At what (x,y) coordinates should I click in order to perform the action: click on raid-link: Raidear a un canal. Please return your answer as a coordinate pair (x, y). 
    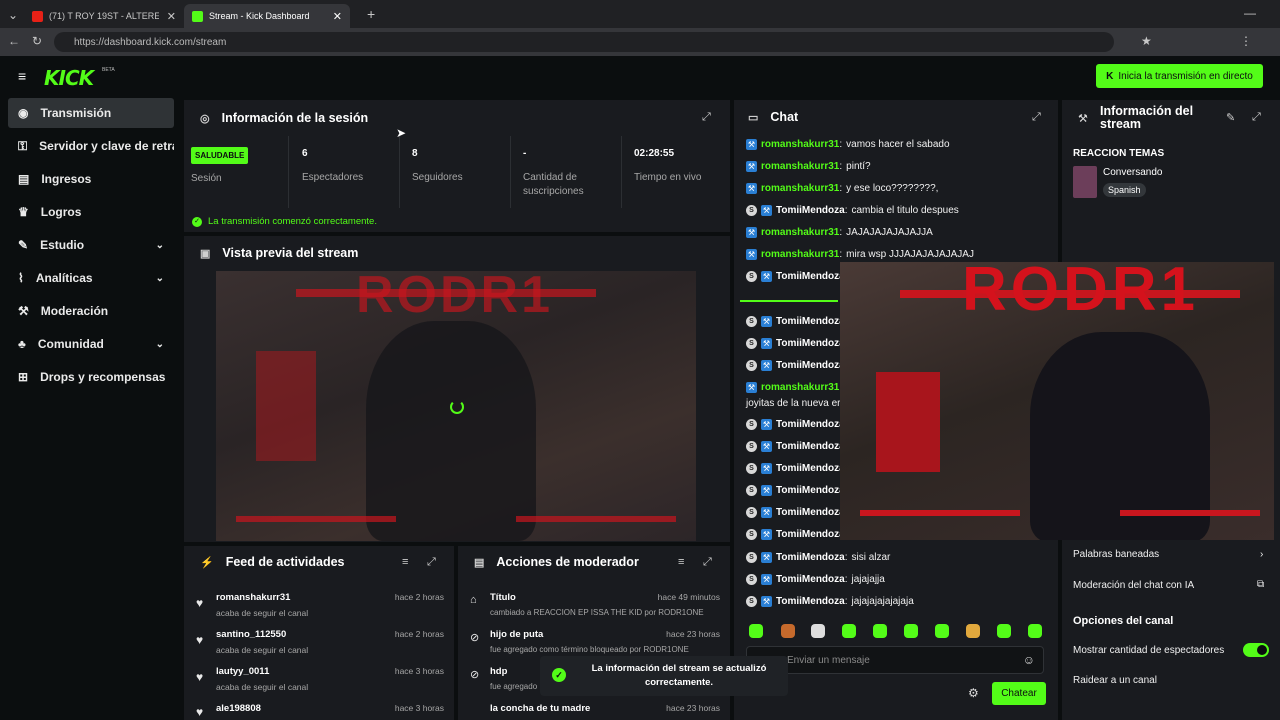
    Looking at the image, I should click on (1115, 680).